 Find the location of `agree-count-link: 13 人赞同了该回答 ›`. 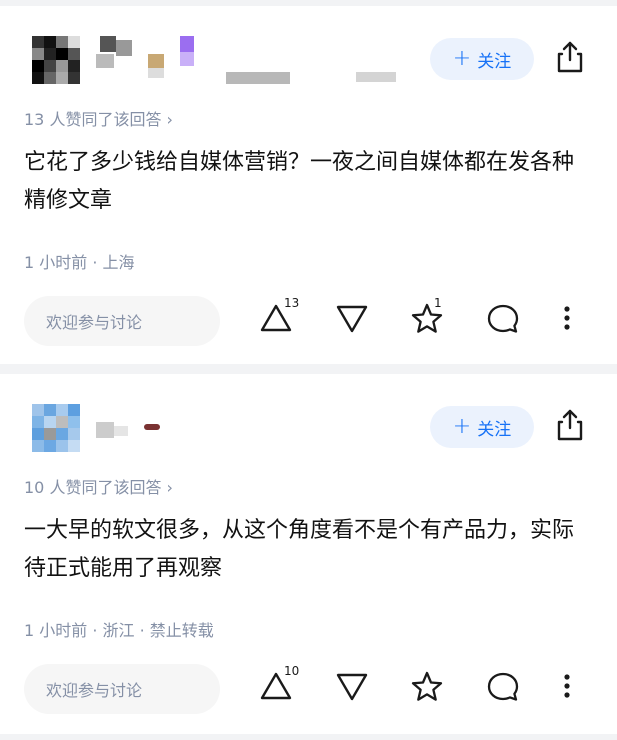

agree-count-link: 13 人赞同了该回答 › is located at coordinates (98, 118).